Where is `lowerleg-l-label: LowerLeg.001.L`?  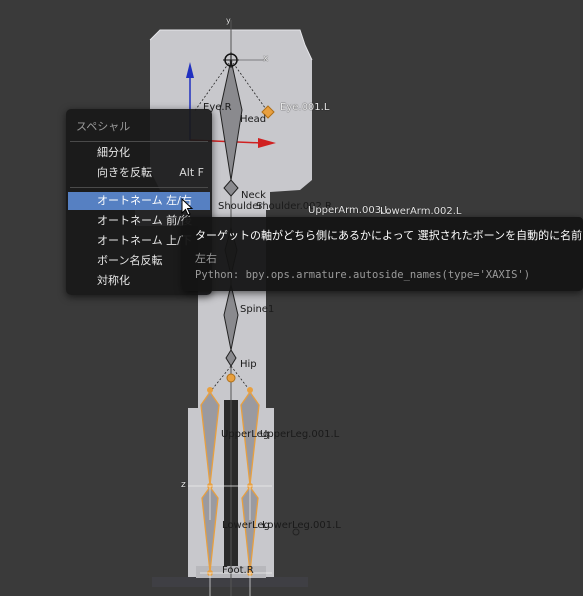
lowerleg-l-label: LowerLeg.001.L is located at coordinates (301, 525).